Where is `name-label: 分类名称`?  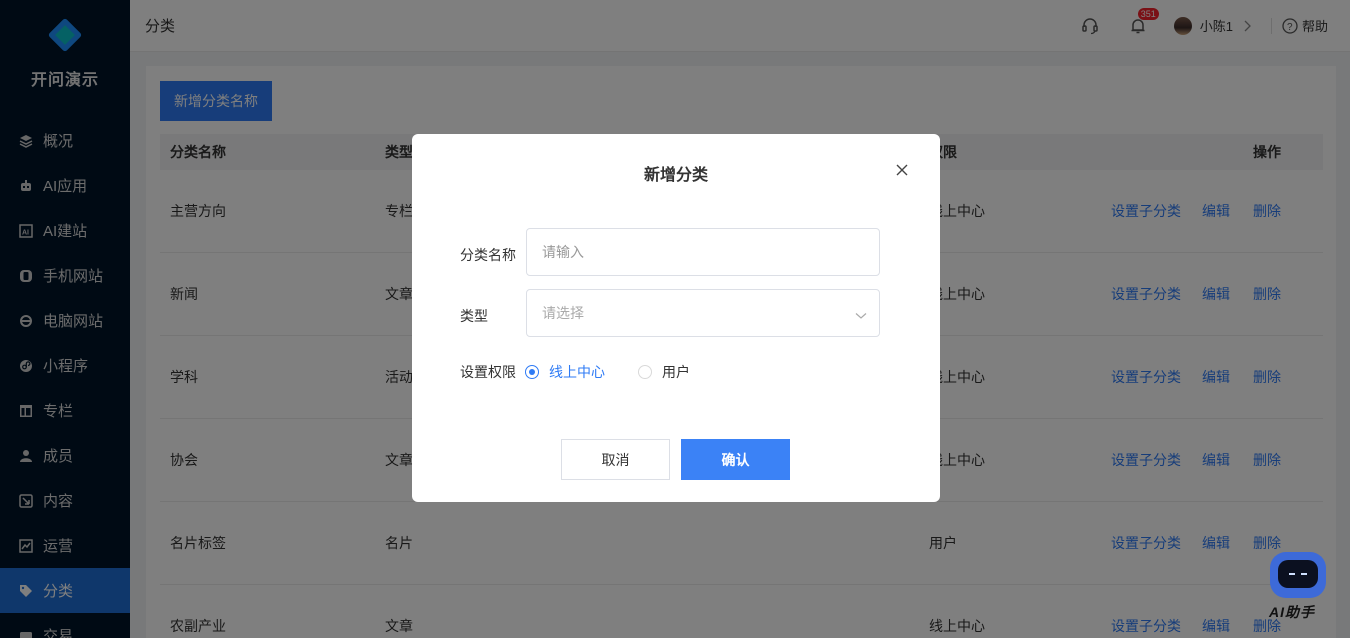
name-label: 分类名称 is located at coordinates (488, 255).